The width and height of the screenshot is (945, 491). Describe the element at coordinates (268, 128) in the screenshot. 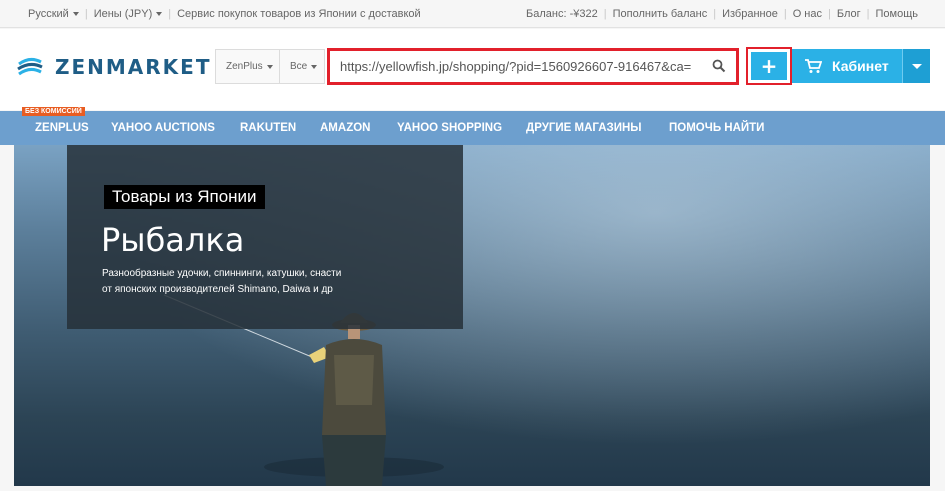

I see `nav-rakuten: RAKUTEN` at that location.